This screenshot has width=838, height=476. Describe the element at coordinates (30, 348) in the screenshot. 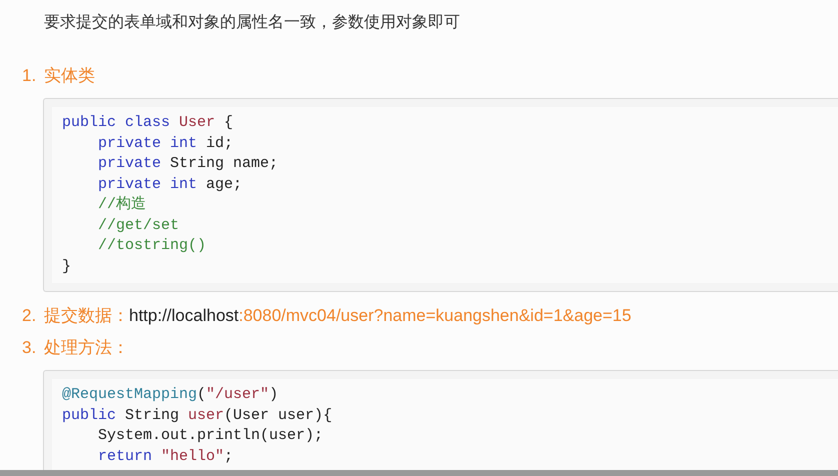

I see `list-number: 3.` at that location.